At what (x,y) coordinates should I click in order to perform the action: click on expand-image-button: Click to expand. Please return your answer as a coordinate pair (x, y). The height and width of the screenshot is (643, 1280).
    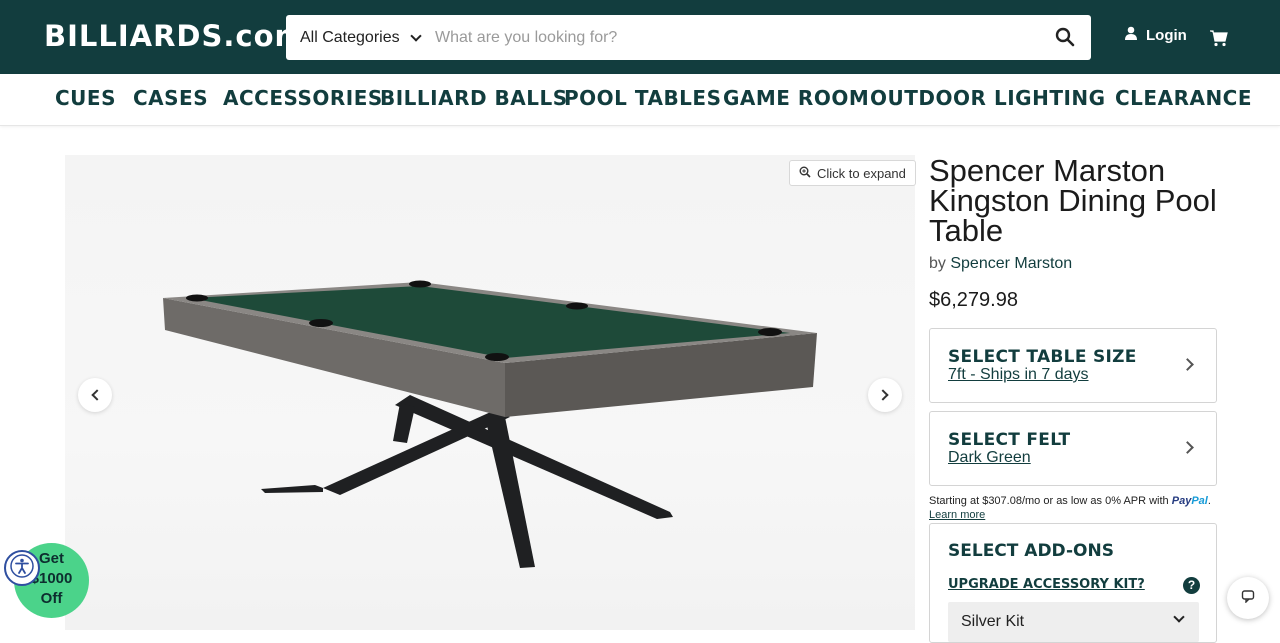
    Looking at the image, I should click on (852, 173).